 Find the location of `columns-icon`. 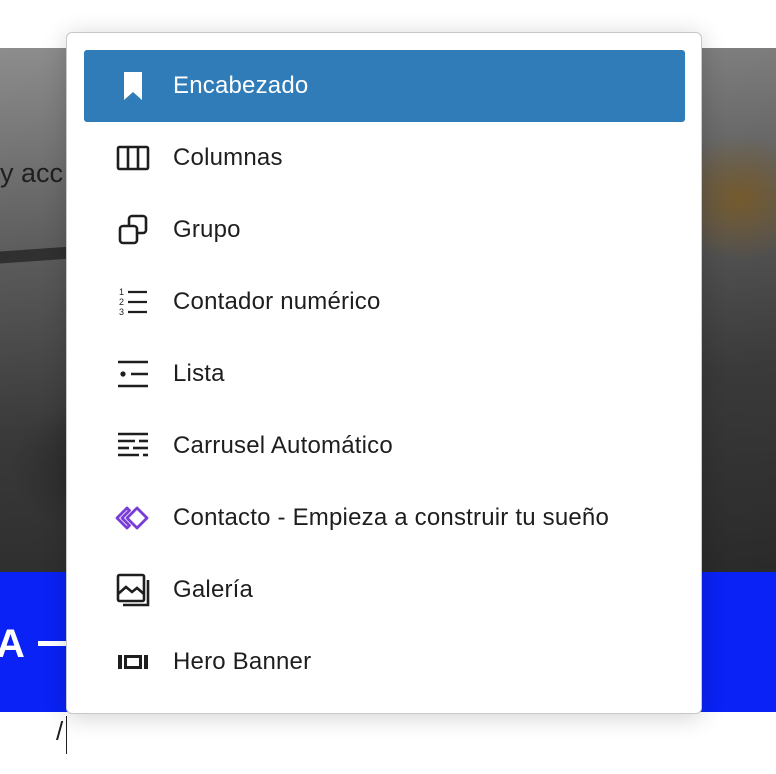

columns-icon is located at coordinates (133, 158).